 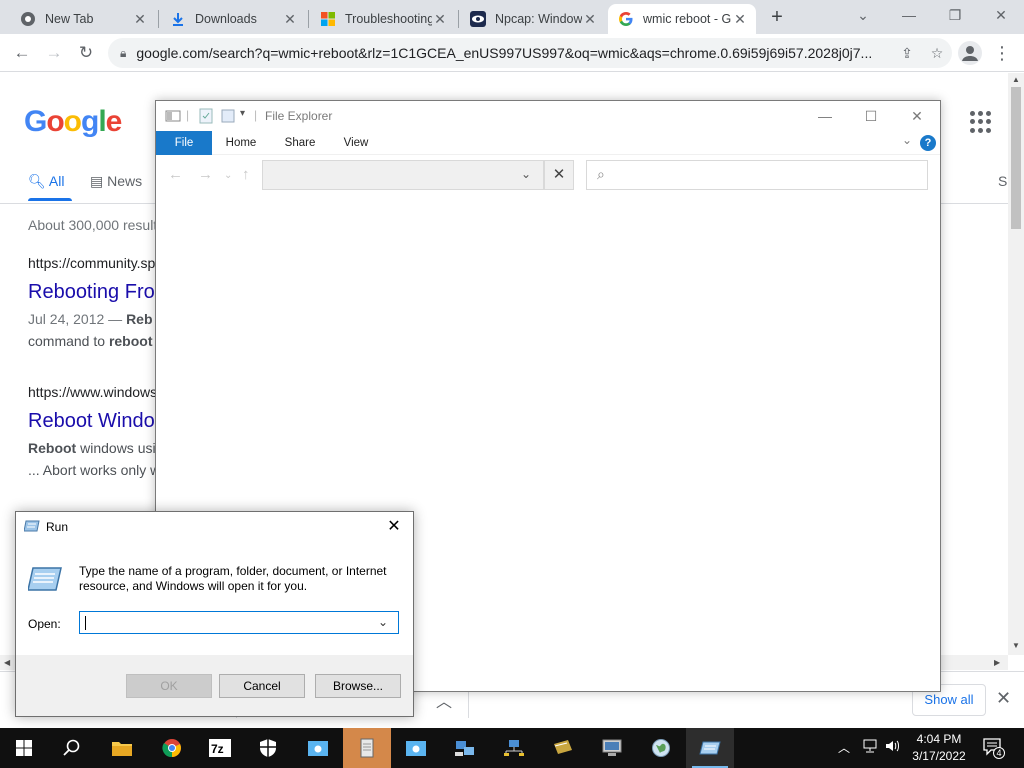 I want to click on folder-icon, so click(x=318, y=748).